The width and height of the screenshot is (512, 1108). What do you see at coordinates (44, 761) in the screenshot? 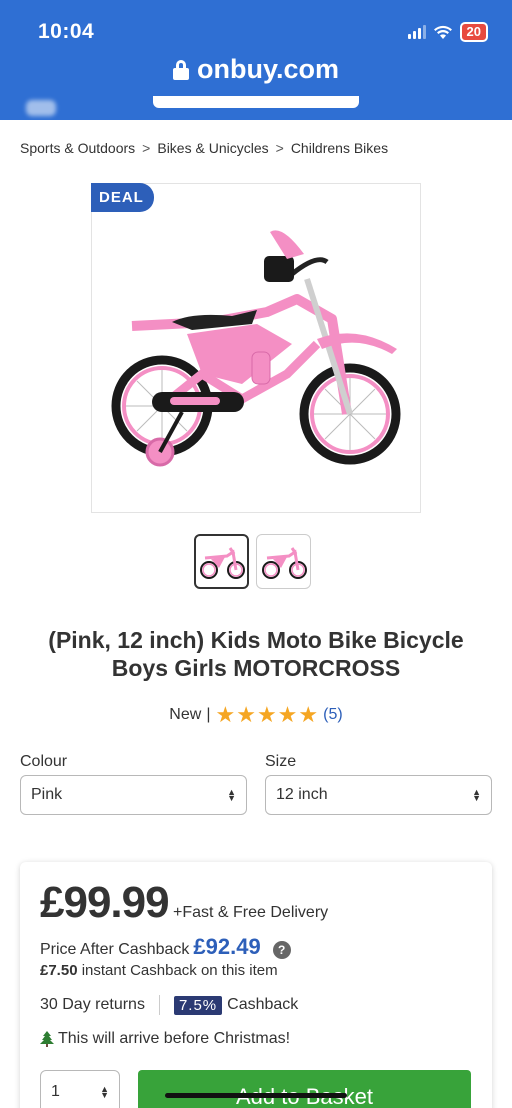
I see `colour-label: Colour` at bounding box center [44, 761].